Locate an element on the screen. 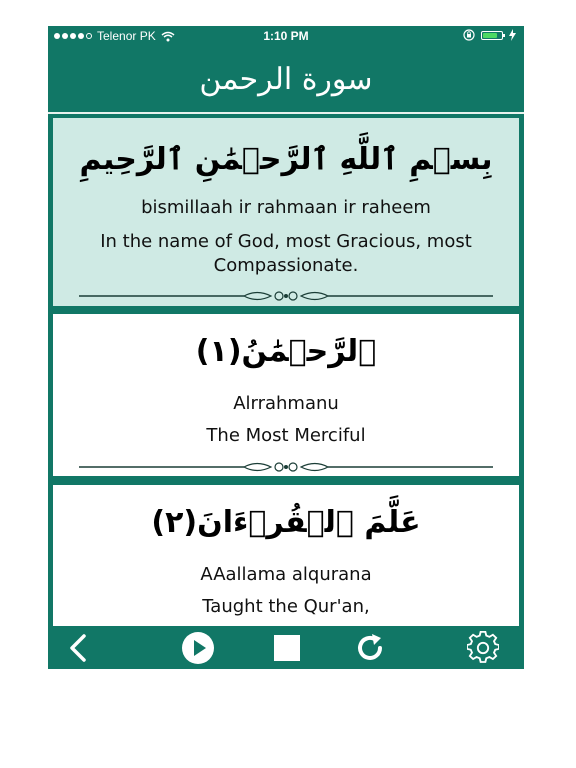  verse-transliteration: bismillaah ir rahmaan ir raheem is located at coordinates (286, 207).